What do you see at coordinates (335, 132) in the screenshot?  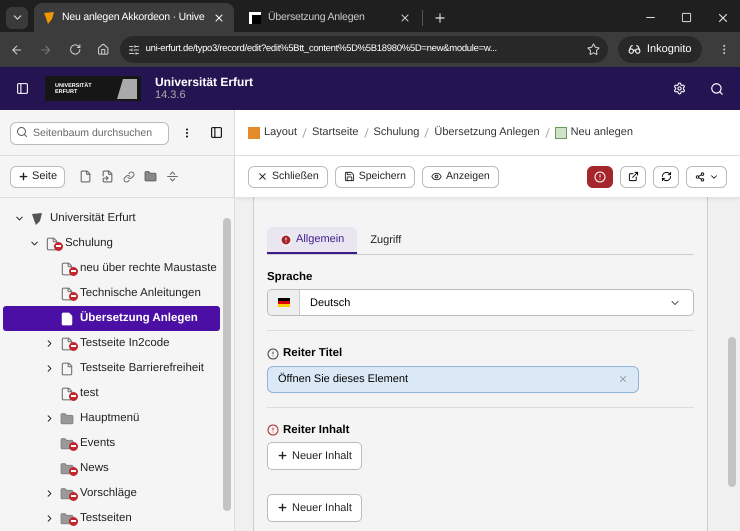 I see `breadcrumb-link: Startseite` at bounding box center [335, 132].